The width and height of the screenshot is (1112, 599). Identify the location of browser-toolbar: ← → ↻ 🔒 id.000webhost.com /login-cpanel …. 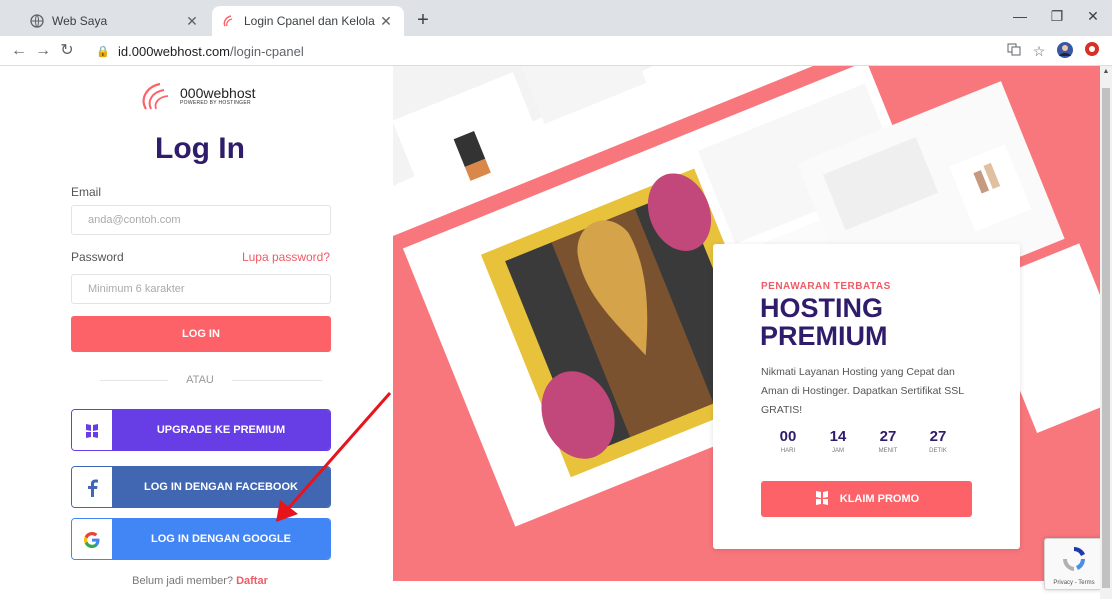
(556, 51).